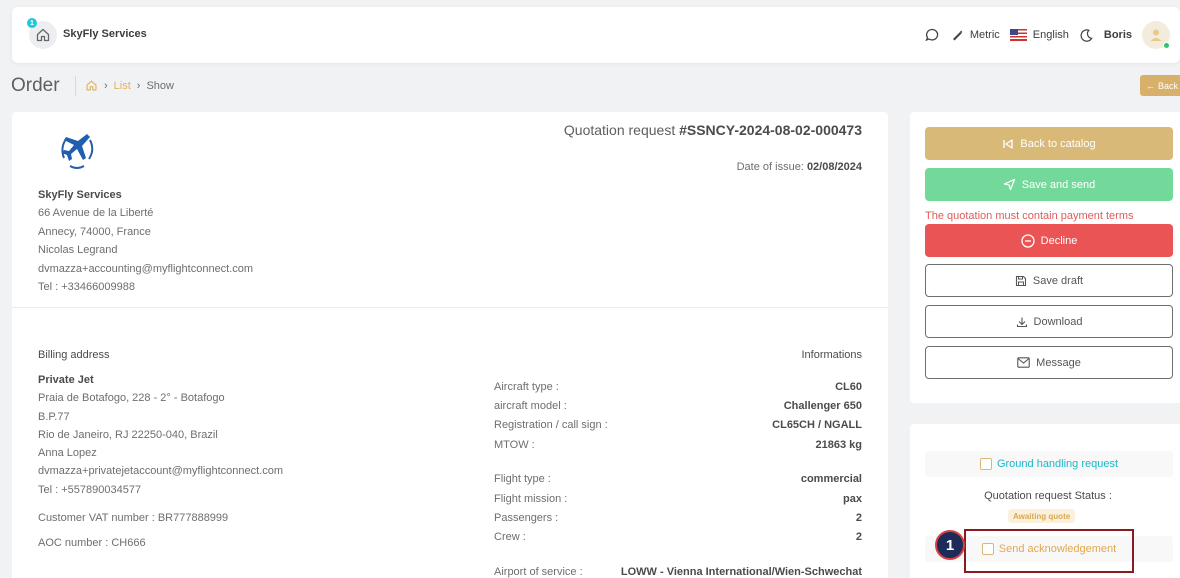 The height and width of the screenshot is (578, 1180). I want to click on back-to-catalog-label: Back to catalog, so click(1058, 143).